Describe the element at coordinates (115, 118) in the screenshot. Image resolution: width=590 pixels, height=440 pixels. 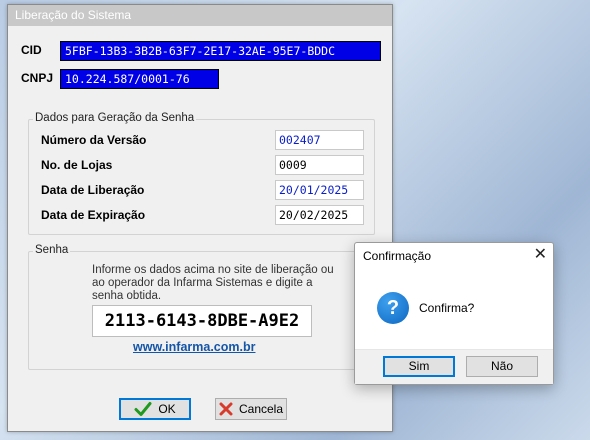
I see `dados-legend: Dados para Geração da Senha` at that location.